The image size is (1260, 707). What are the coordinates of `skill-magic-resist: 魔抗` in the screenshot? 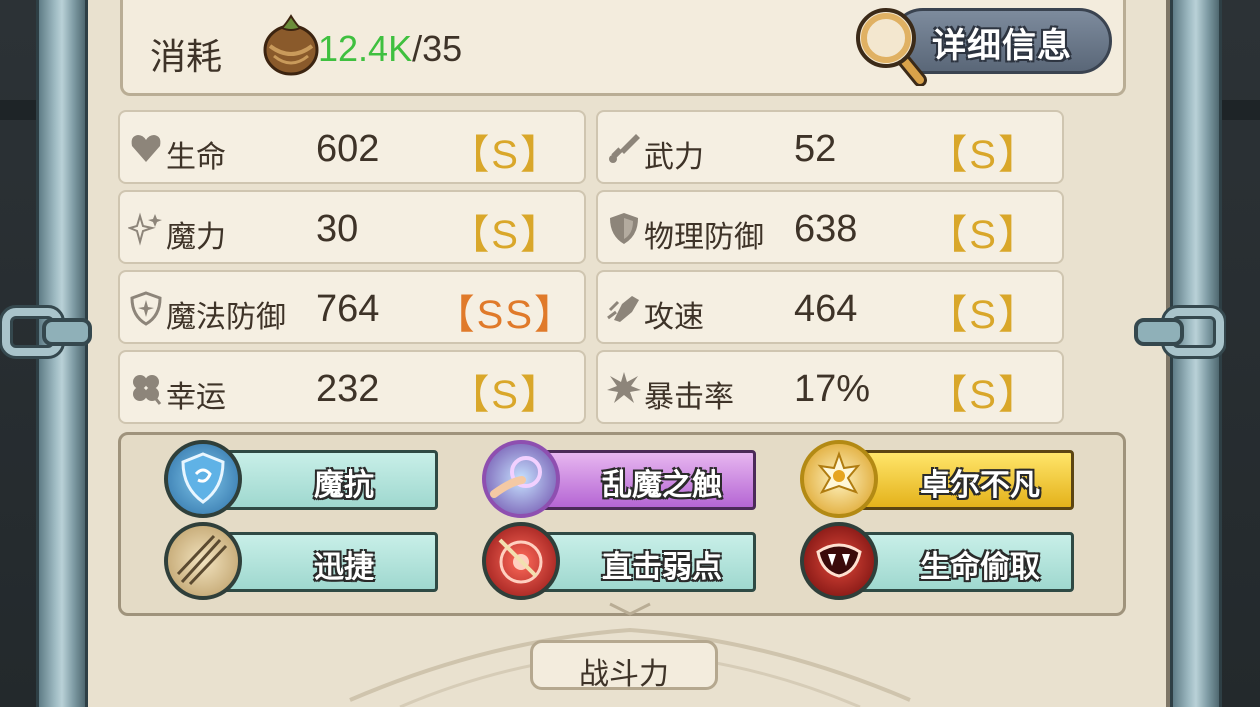 It's located at (302, 479).